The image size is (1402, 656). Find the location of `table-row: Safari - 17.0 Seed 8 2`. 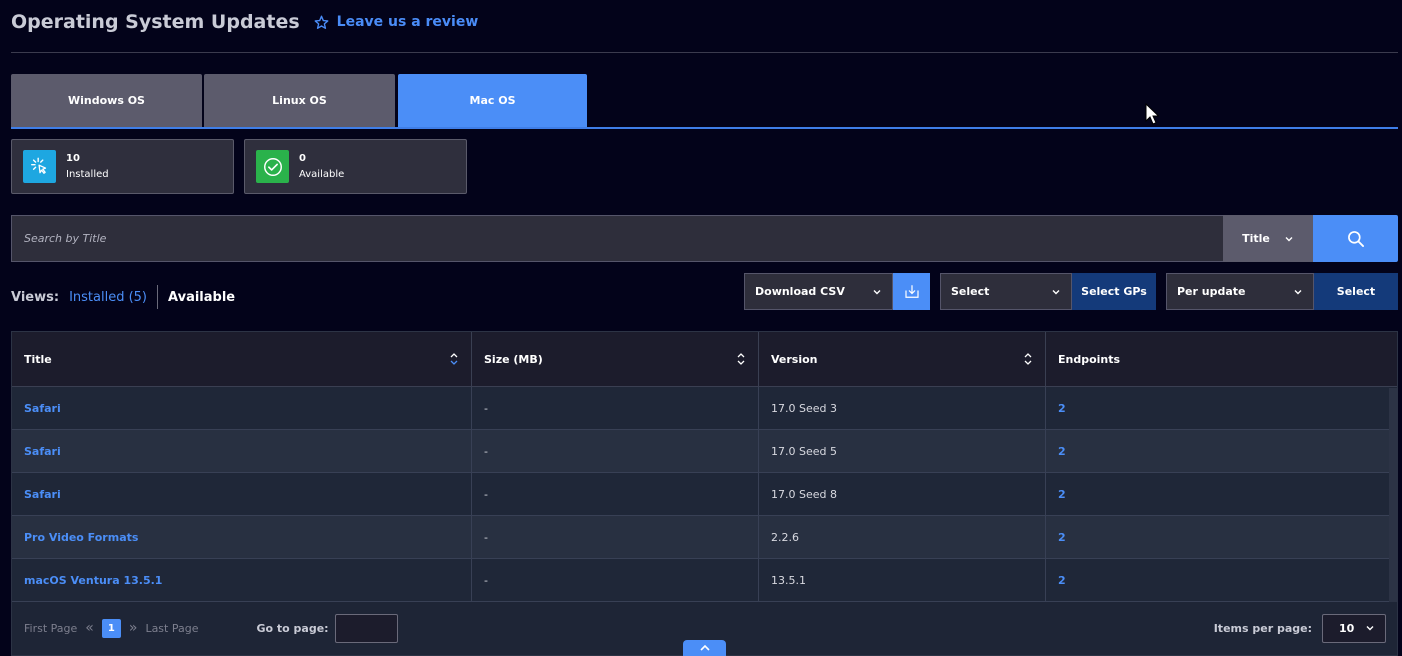

table-row: Safari - 17.0 Seed 8 2 is located at coordinates (700, 494).